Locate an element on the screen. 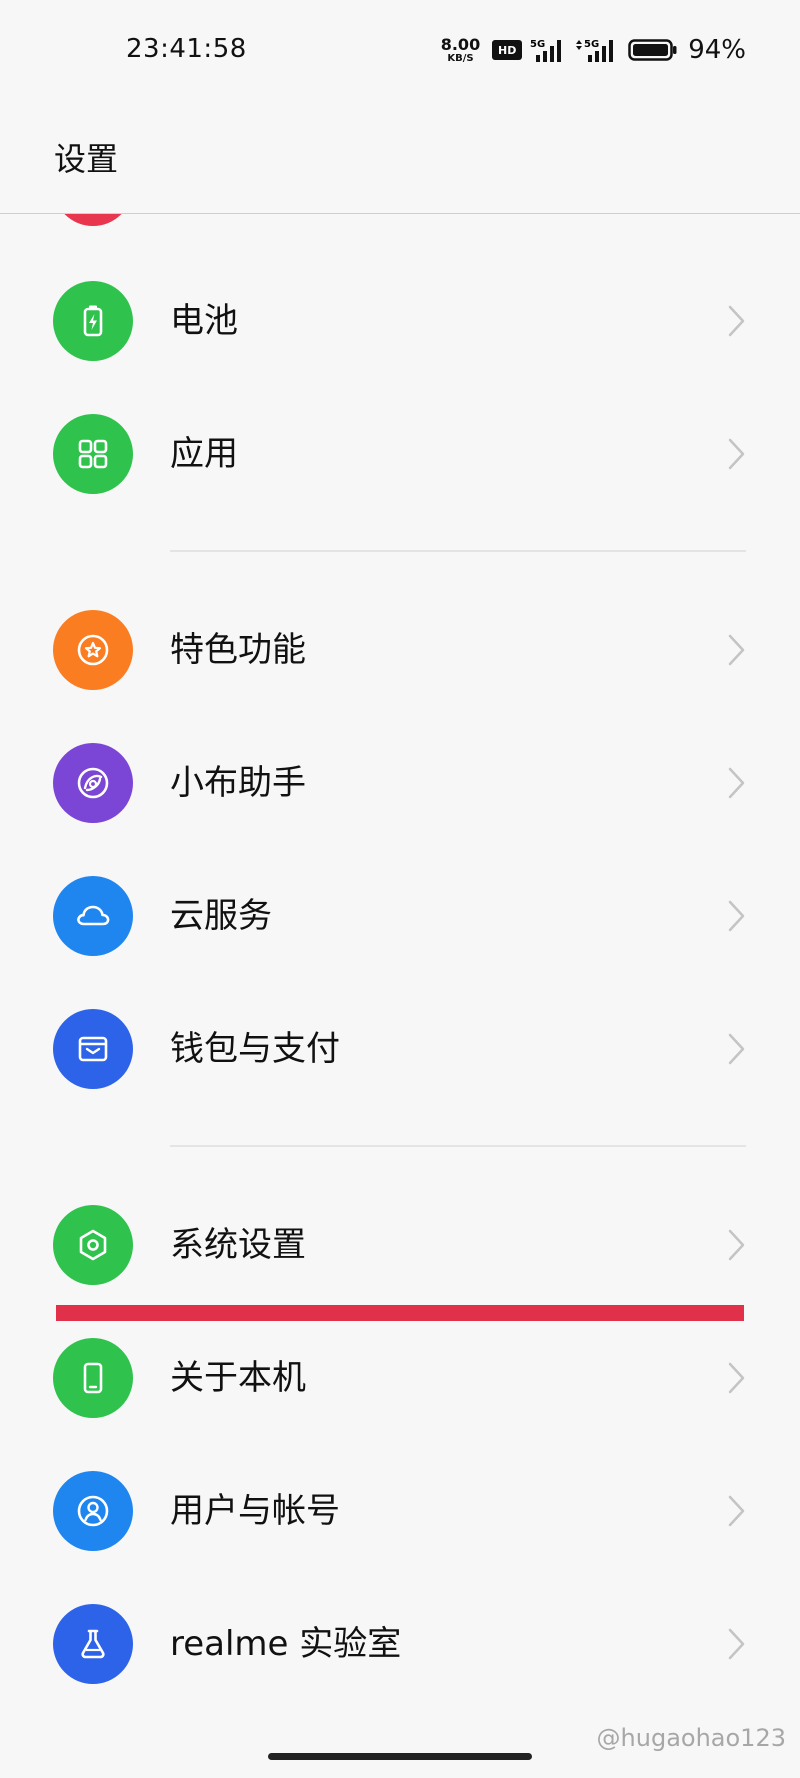 The image size is (800, 1778). user-icon is located at coordinates (93, 1511).